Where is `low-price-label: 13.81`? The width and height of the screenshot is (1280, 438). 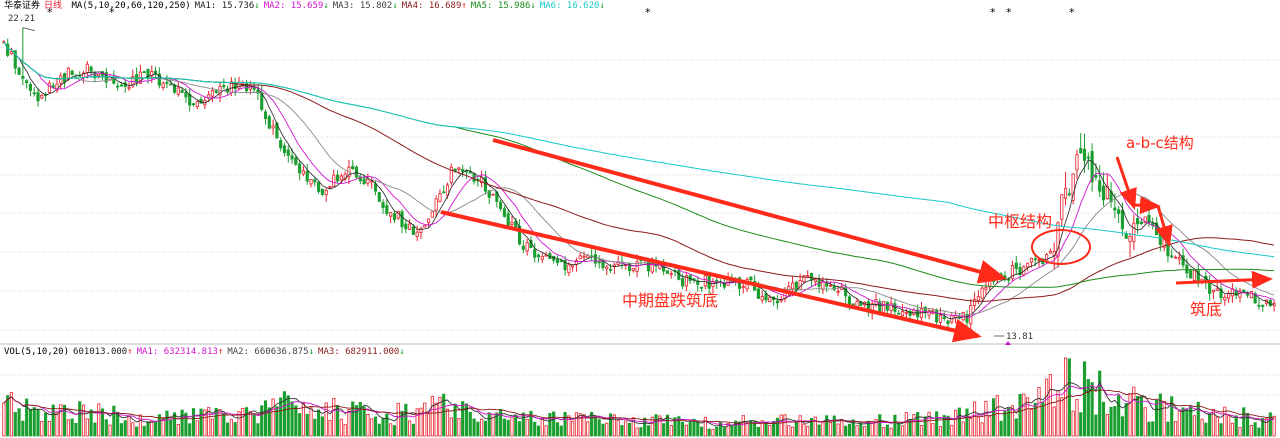 low-price-label: 13.81 is located at coordinates (1019, 337).